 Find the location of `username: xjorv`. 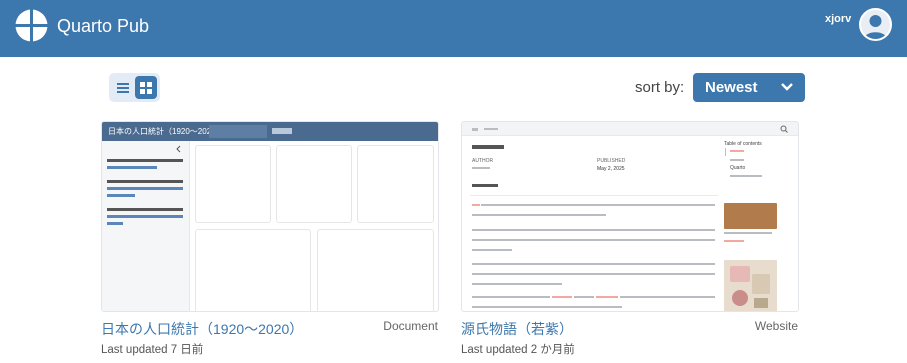

username: xjorv is located at coordinates (838, 19).